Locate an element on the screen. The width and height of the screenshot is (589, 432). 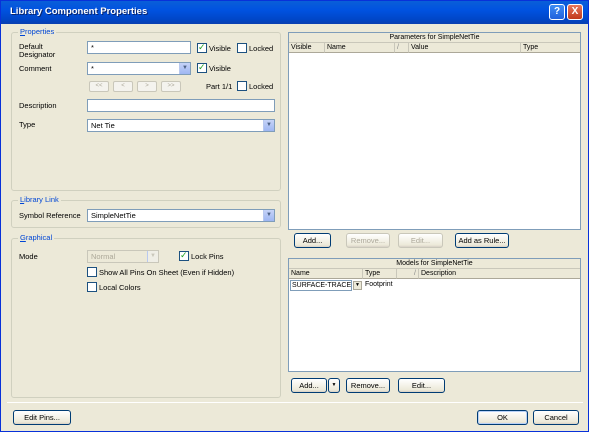
properties-group-label: Properties is located at coordinates (37, 31).